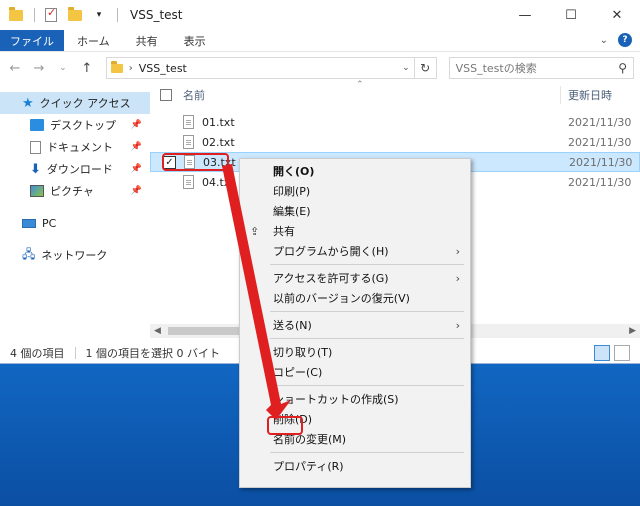  I want to click on close-button: ✕, so click(617, 15).